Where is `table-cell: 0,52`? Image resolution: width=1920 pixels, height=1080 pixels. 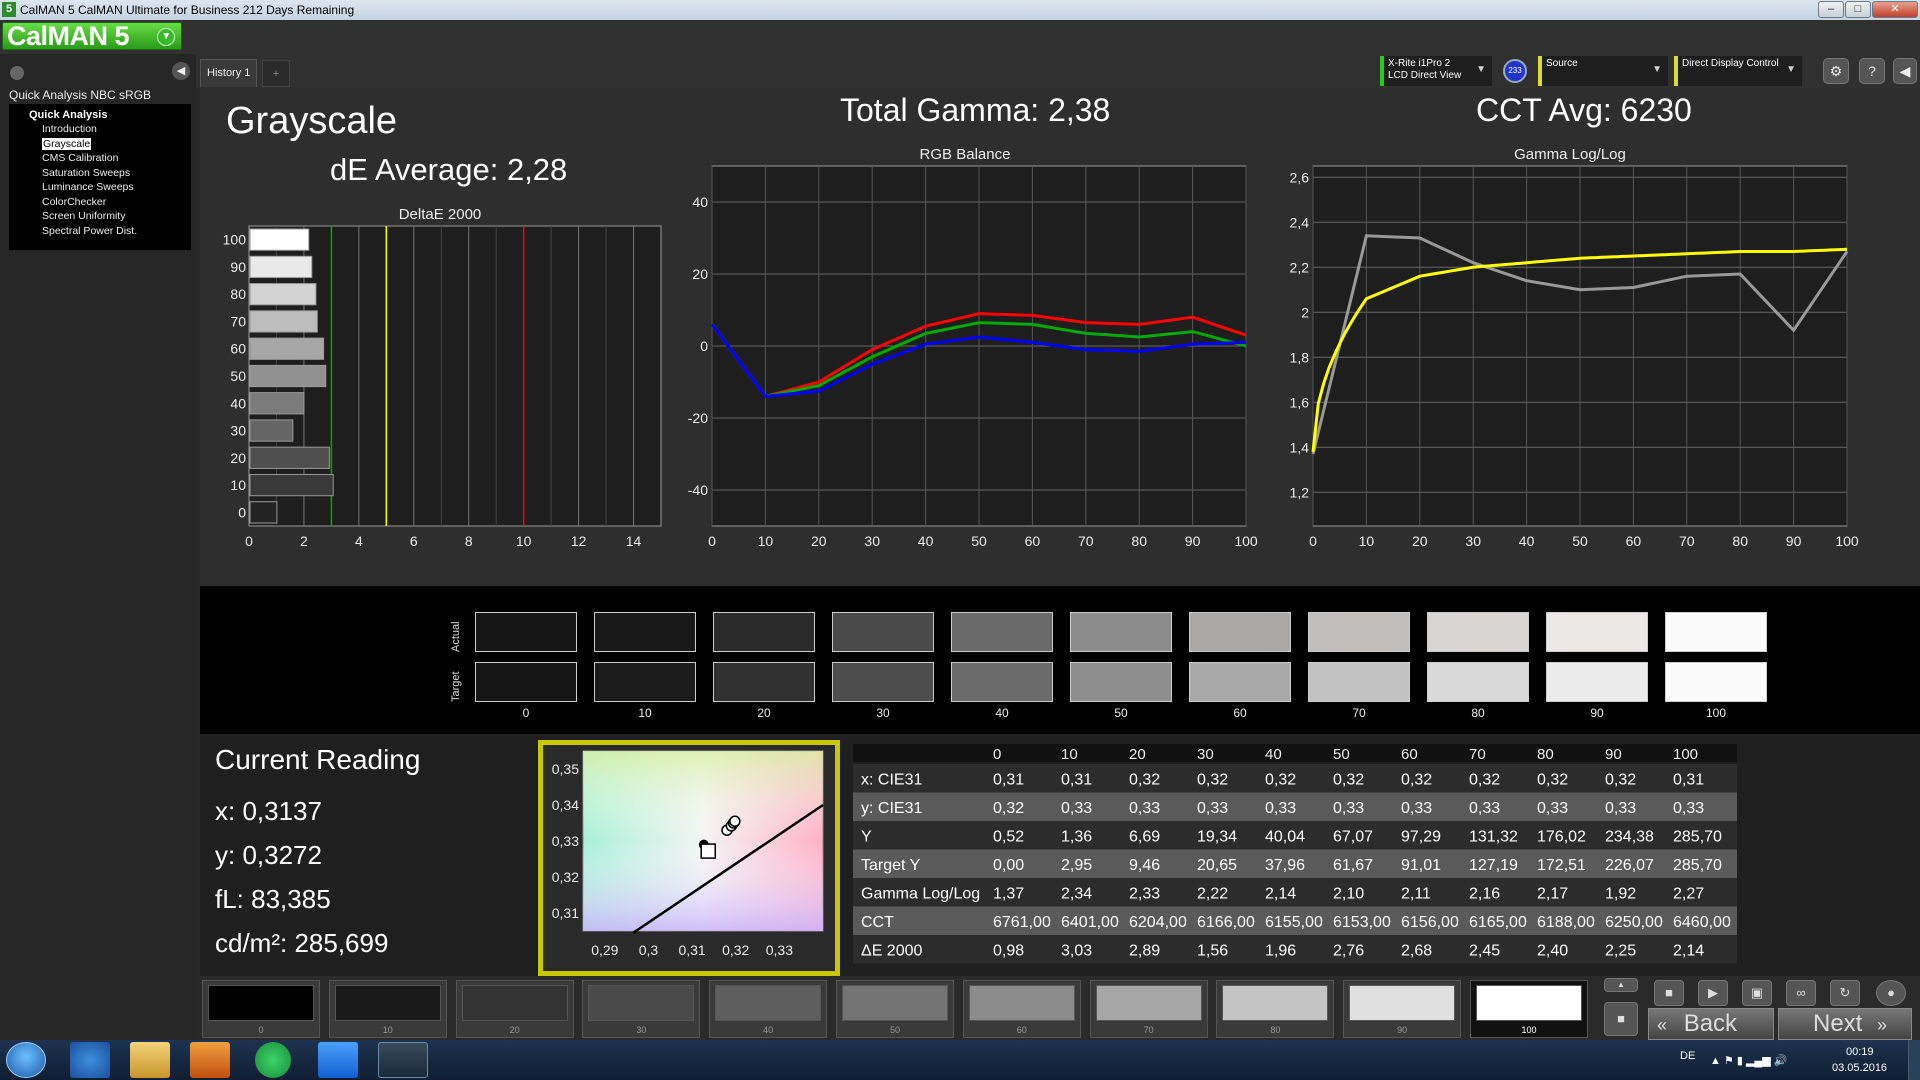 table-cell: 0,52 is located at coordinates (1008, 836).